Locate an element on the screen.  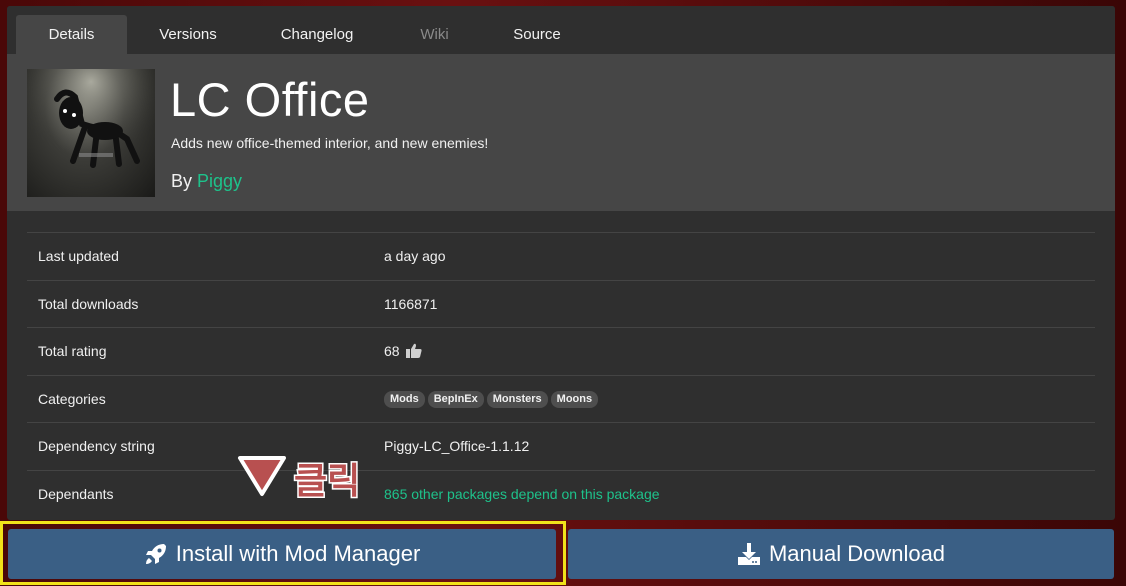
category-badges: Mods BepInEx Monsters Moons is located at coordinates (492, 399).